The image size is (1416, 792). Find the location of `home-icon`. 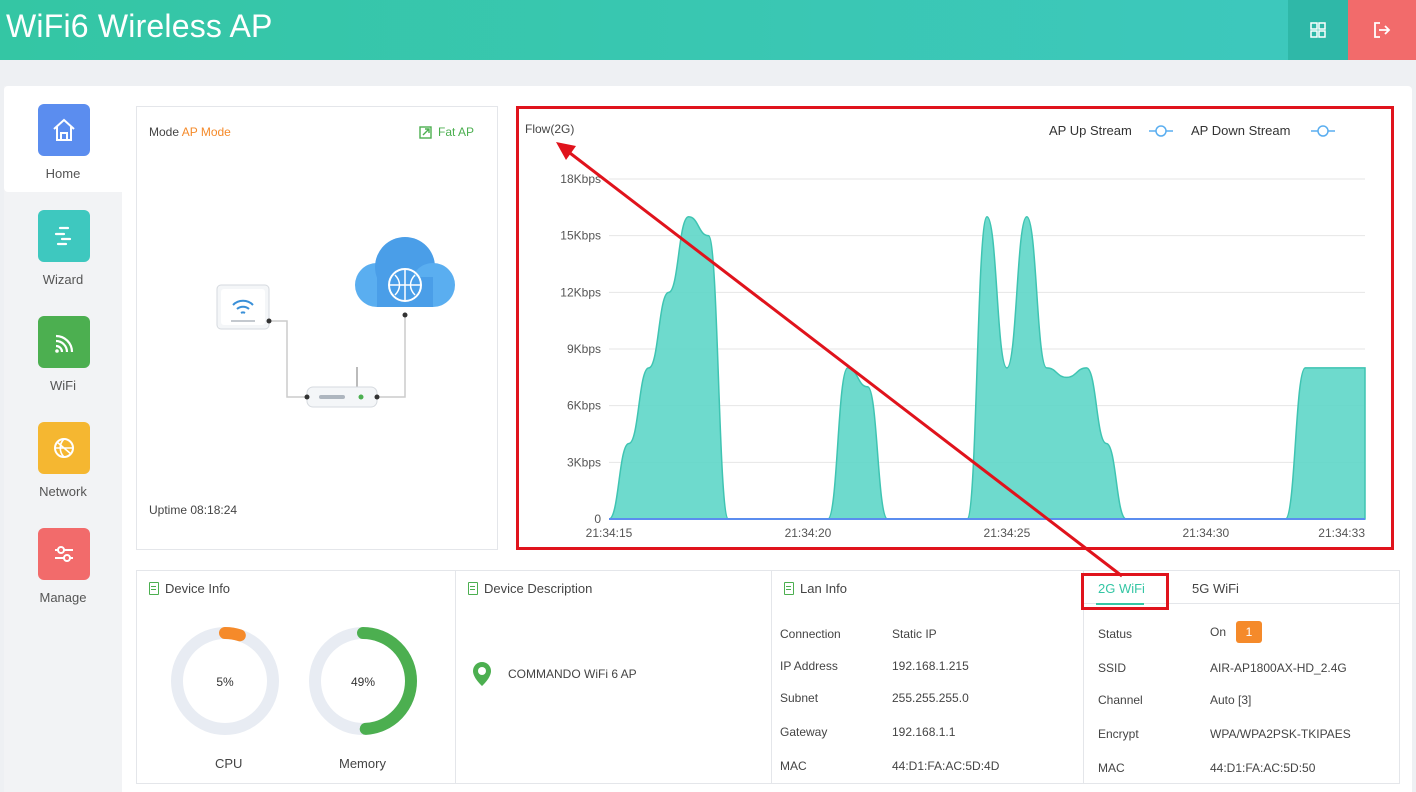

home-icon is located at coordinates (64, 130).